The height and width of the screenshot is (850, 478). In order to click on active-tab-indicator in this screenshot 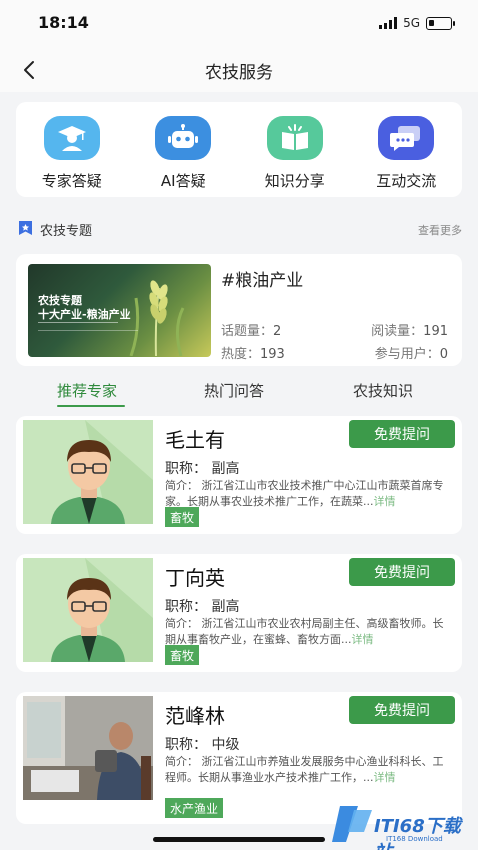, I will do `click(91, 406)`.